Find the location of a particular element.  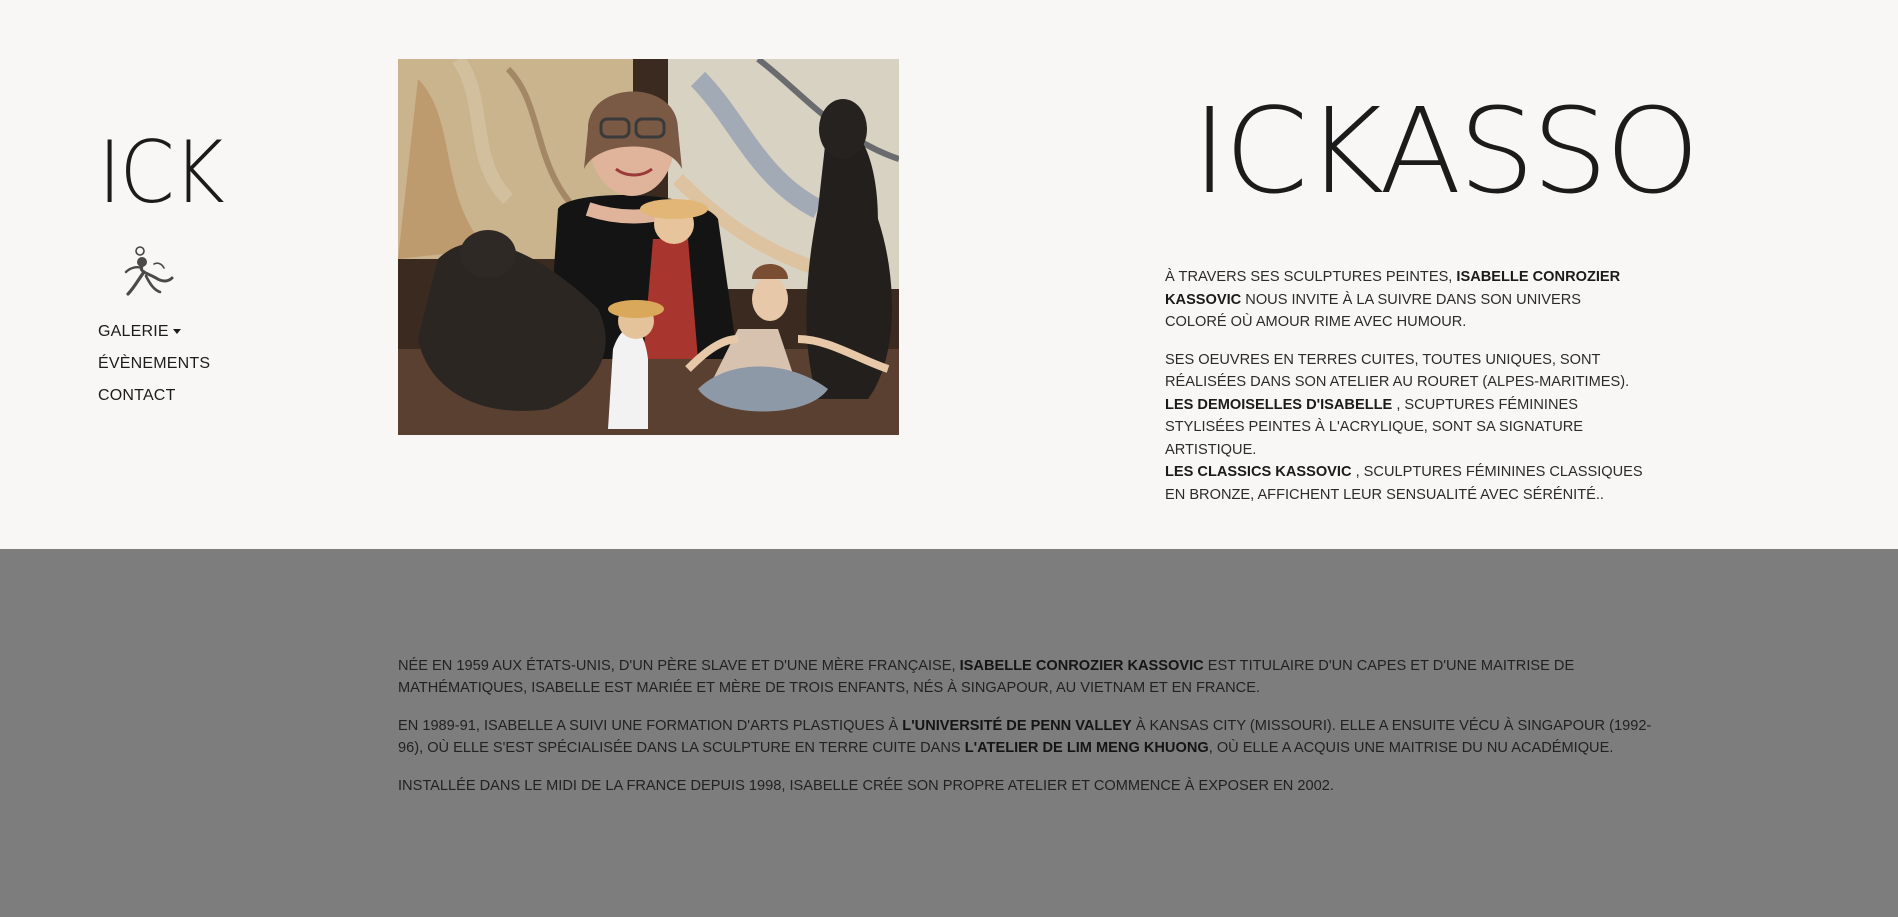

menu-item-galerie: GALERIE is located at coordinates (154, 332).